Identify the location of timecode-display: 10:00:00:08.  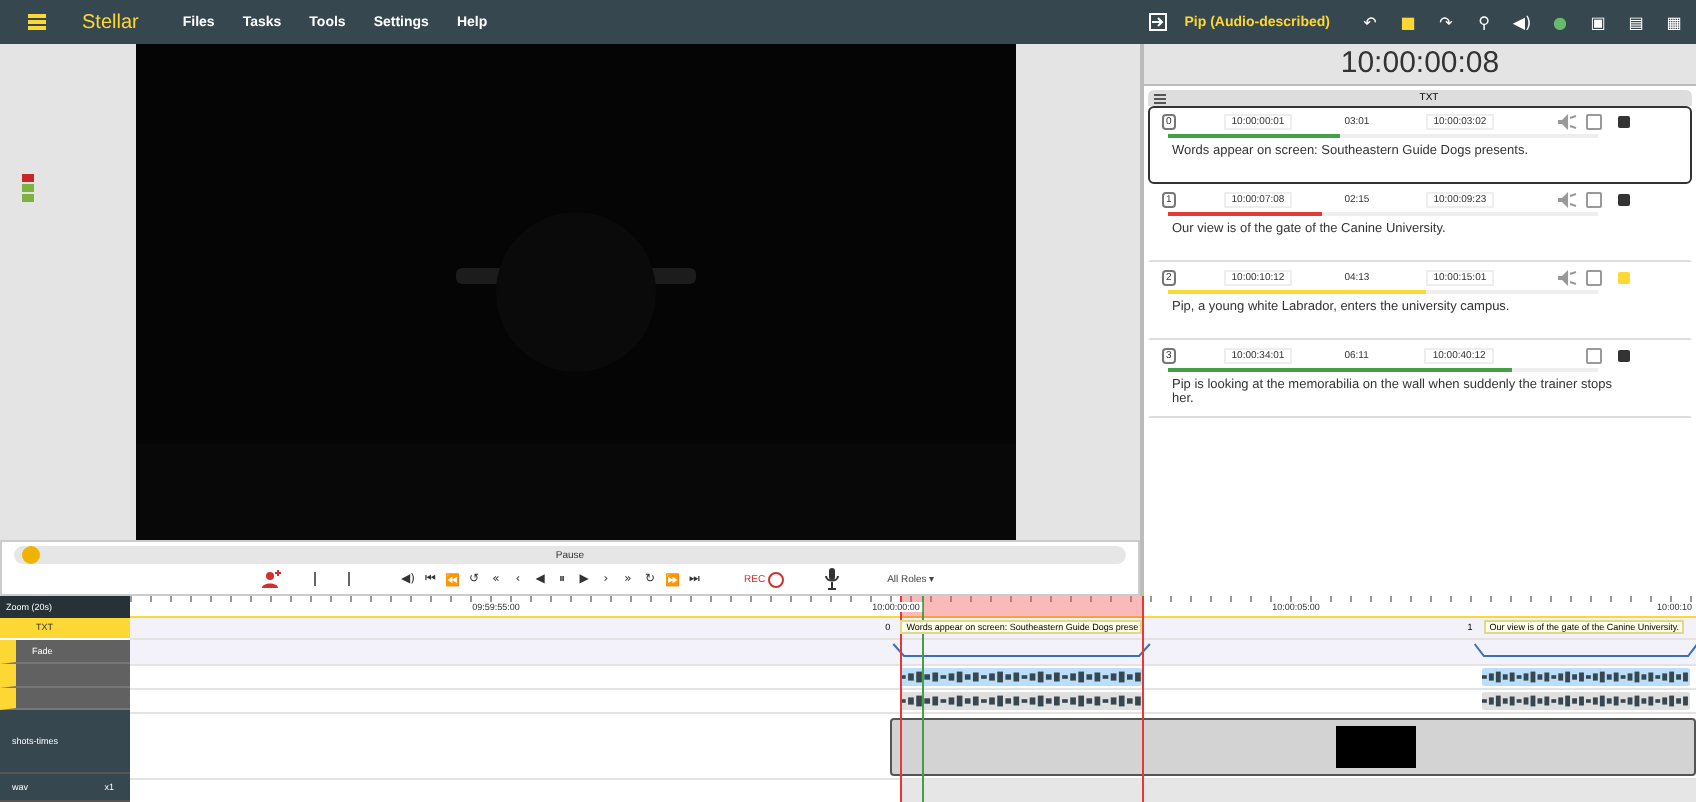
(1420, 65).